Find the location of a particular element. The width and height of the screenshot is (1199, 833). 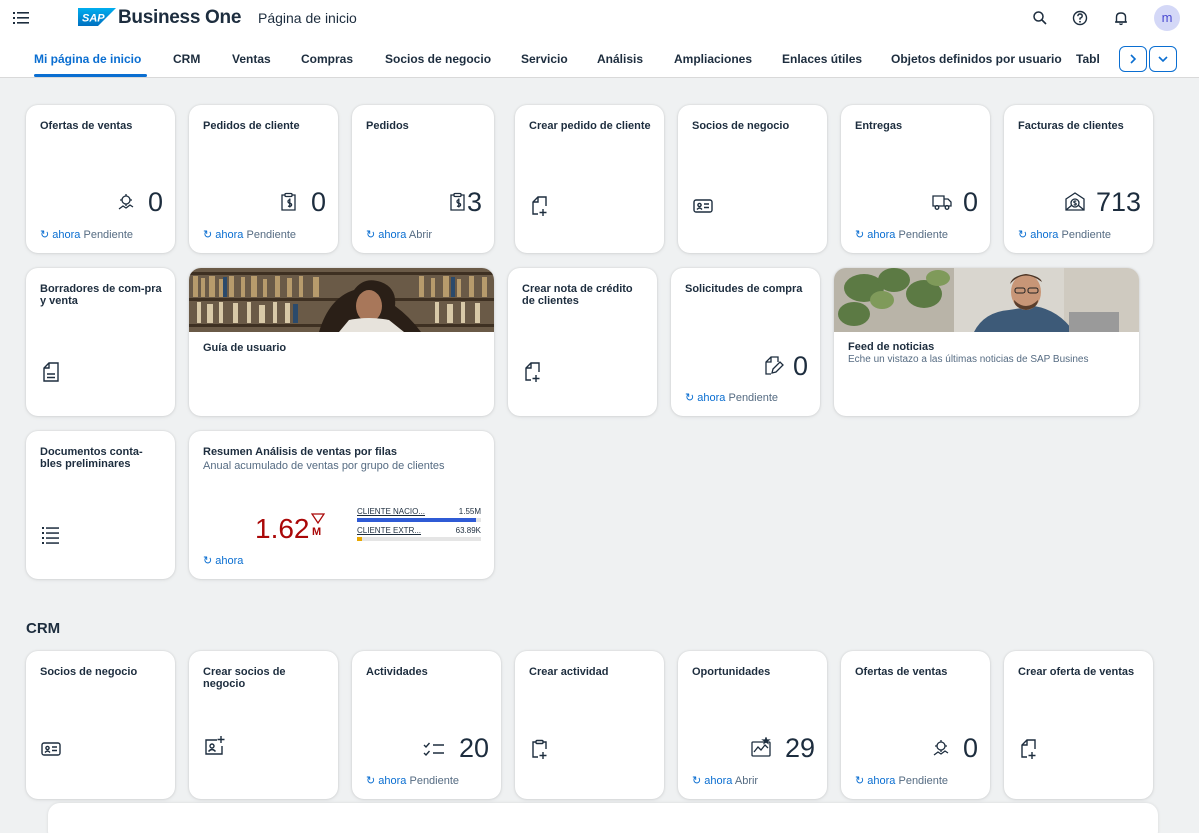

tile-title: Crear socios de negocio is located at coordinates (244, 678).